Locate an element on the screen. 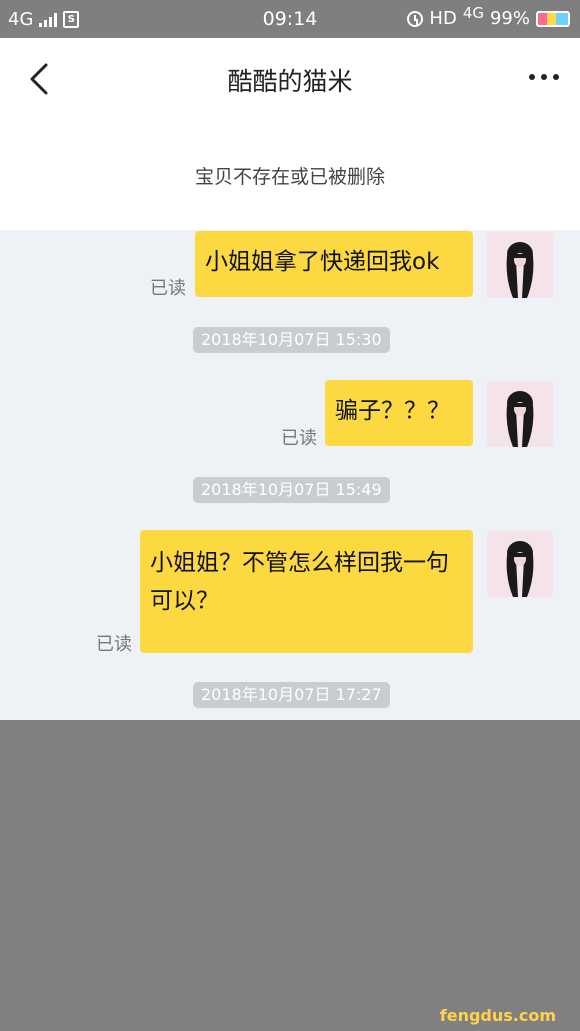 Image resolution: width=580 pixels, height=1031 pixels. message-timestamp: 2018年10月07日 15:49 is located at coordinates (291, 490).